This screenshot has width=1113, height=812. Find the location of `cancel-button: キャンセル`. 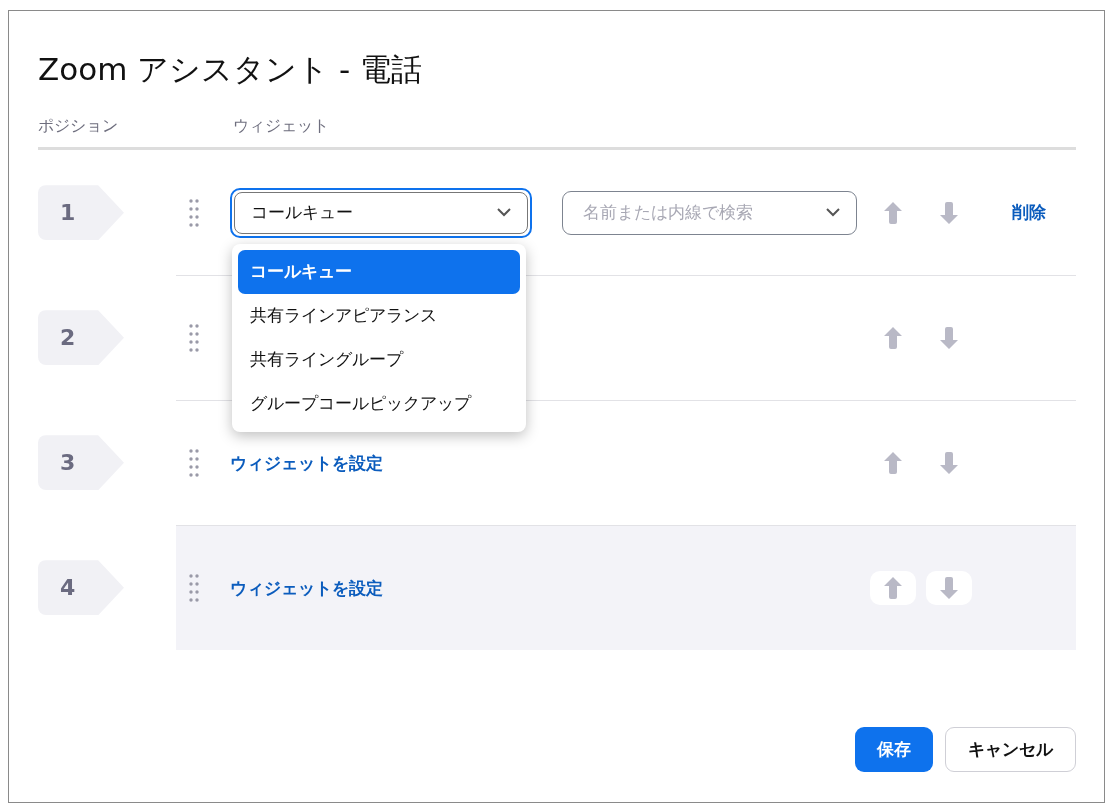

cancel-button: キャンセル is located at coordinates (1010, 749).